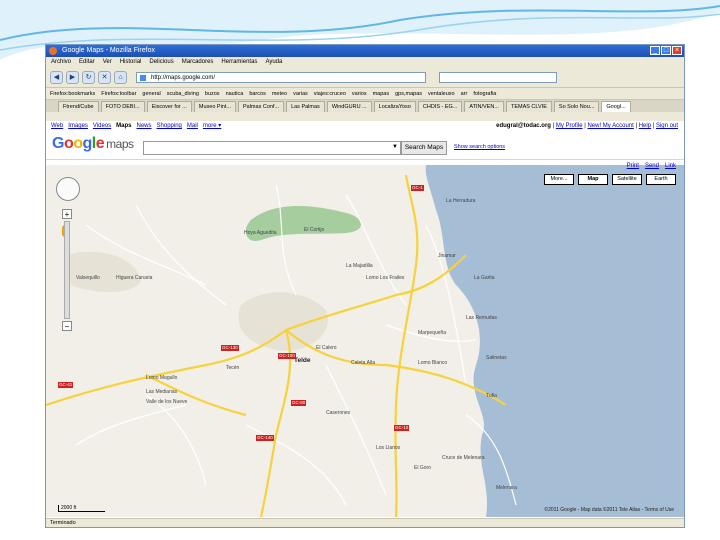 The width and height of the screenshot is (720, 540). I want to click on tab-localizayoso: LocalizaYoso, so click(394, 106).